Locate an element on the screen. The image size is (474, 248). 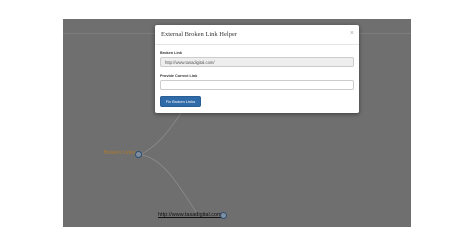
modal-header: External Broken Link Helper × is located at coordinates (257, 35).